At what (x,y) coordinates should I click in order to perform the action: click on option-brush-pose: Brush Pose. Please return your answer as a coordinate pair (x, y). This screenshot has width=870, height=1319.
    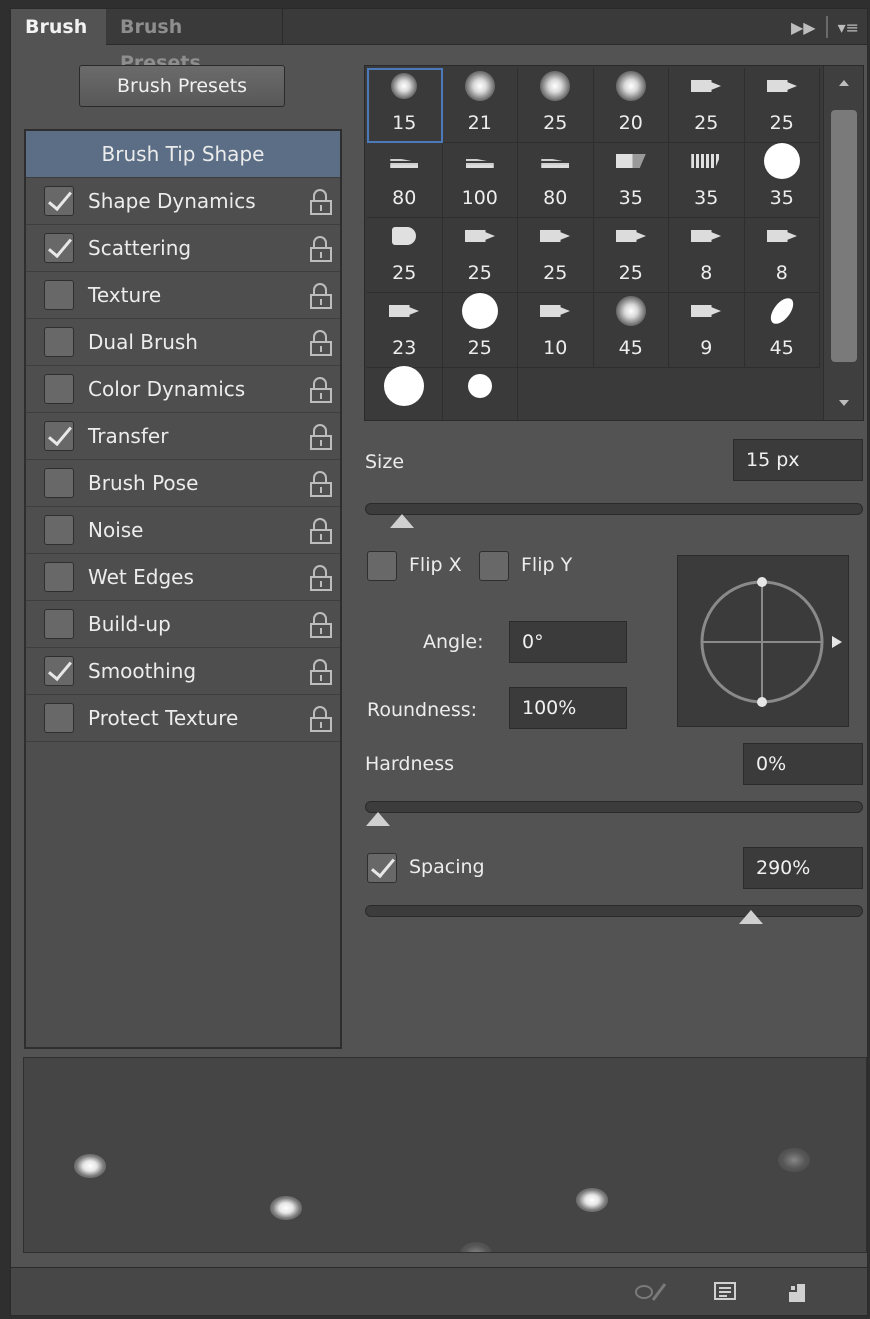
    Looking at the image, I should click on (183, 483).